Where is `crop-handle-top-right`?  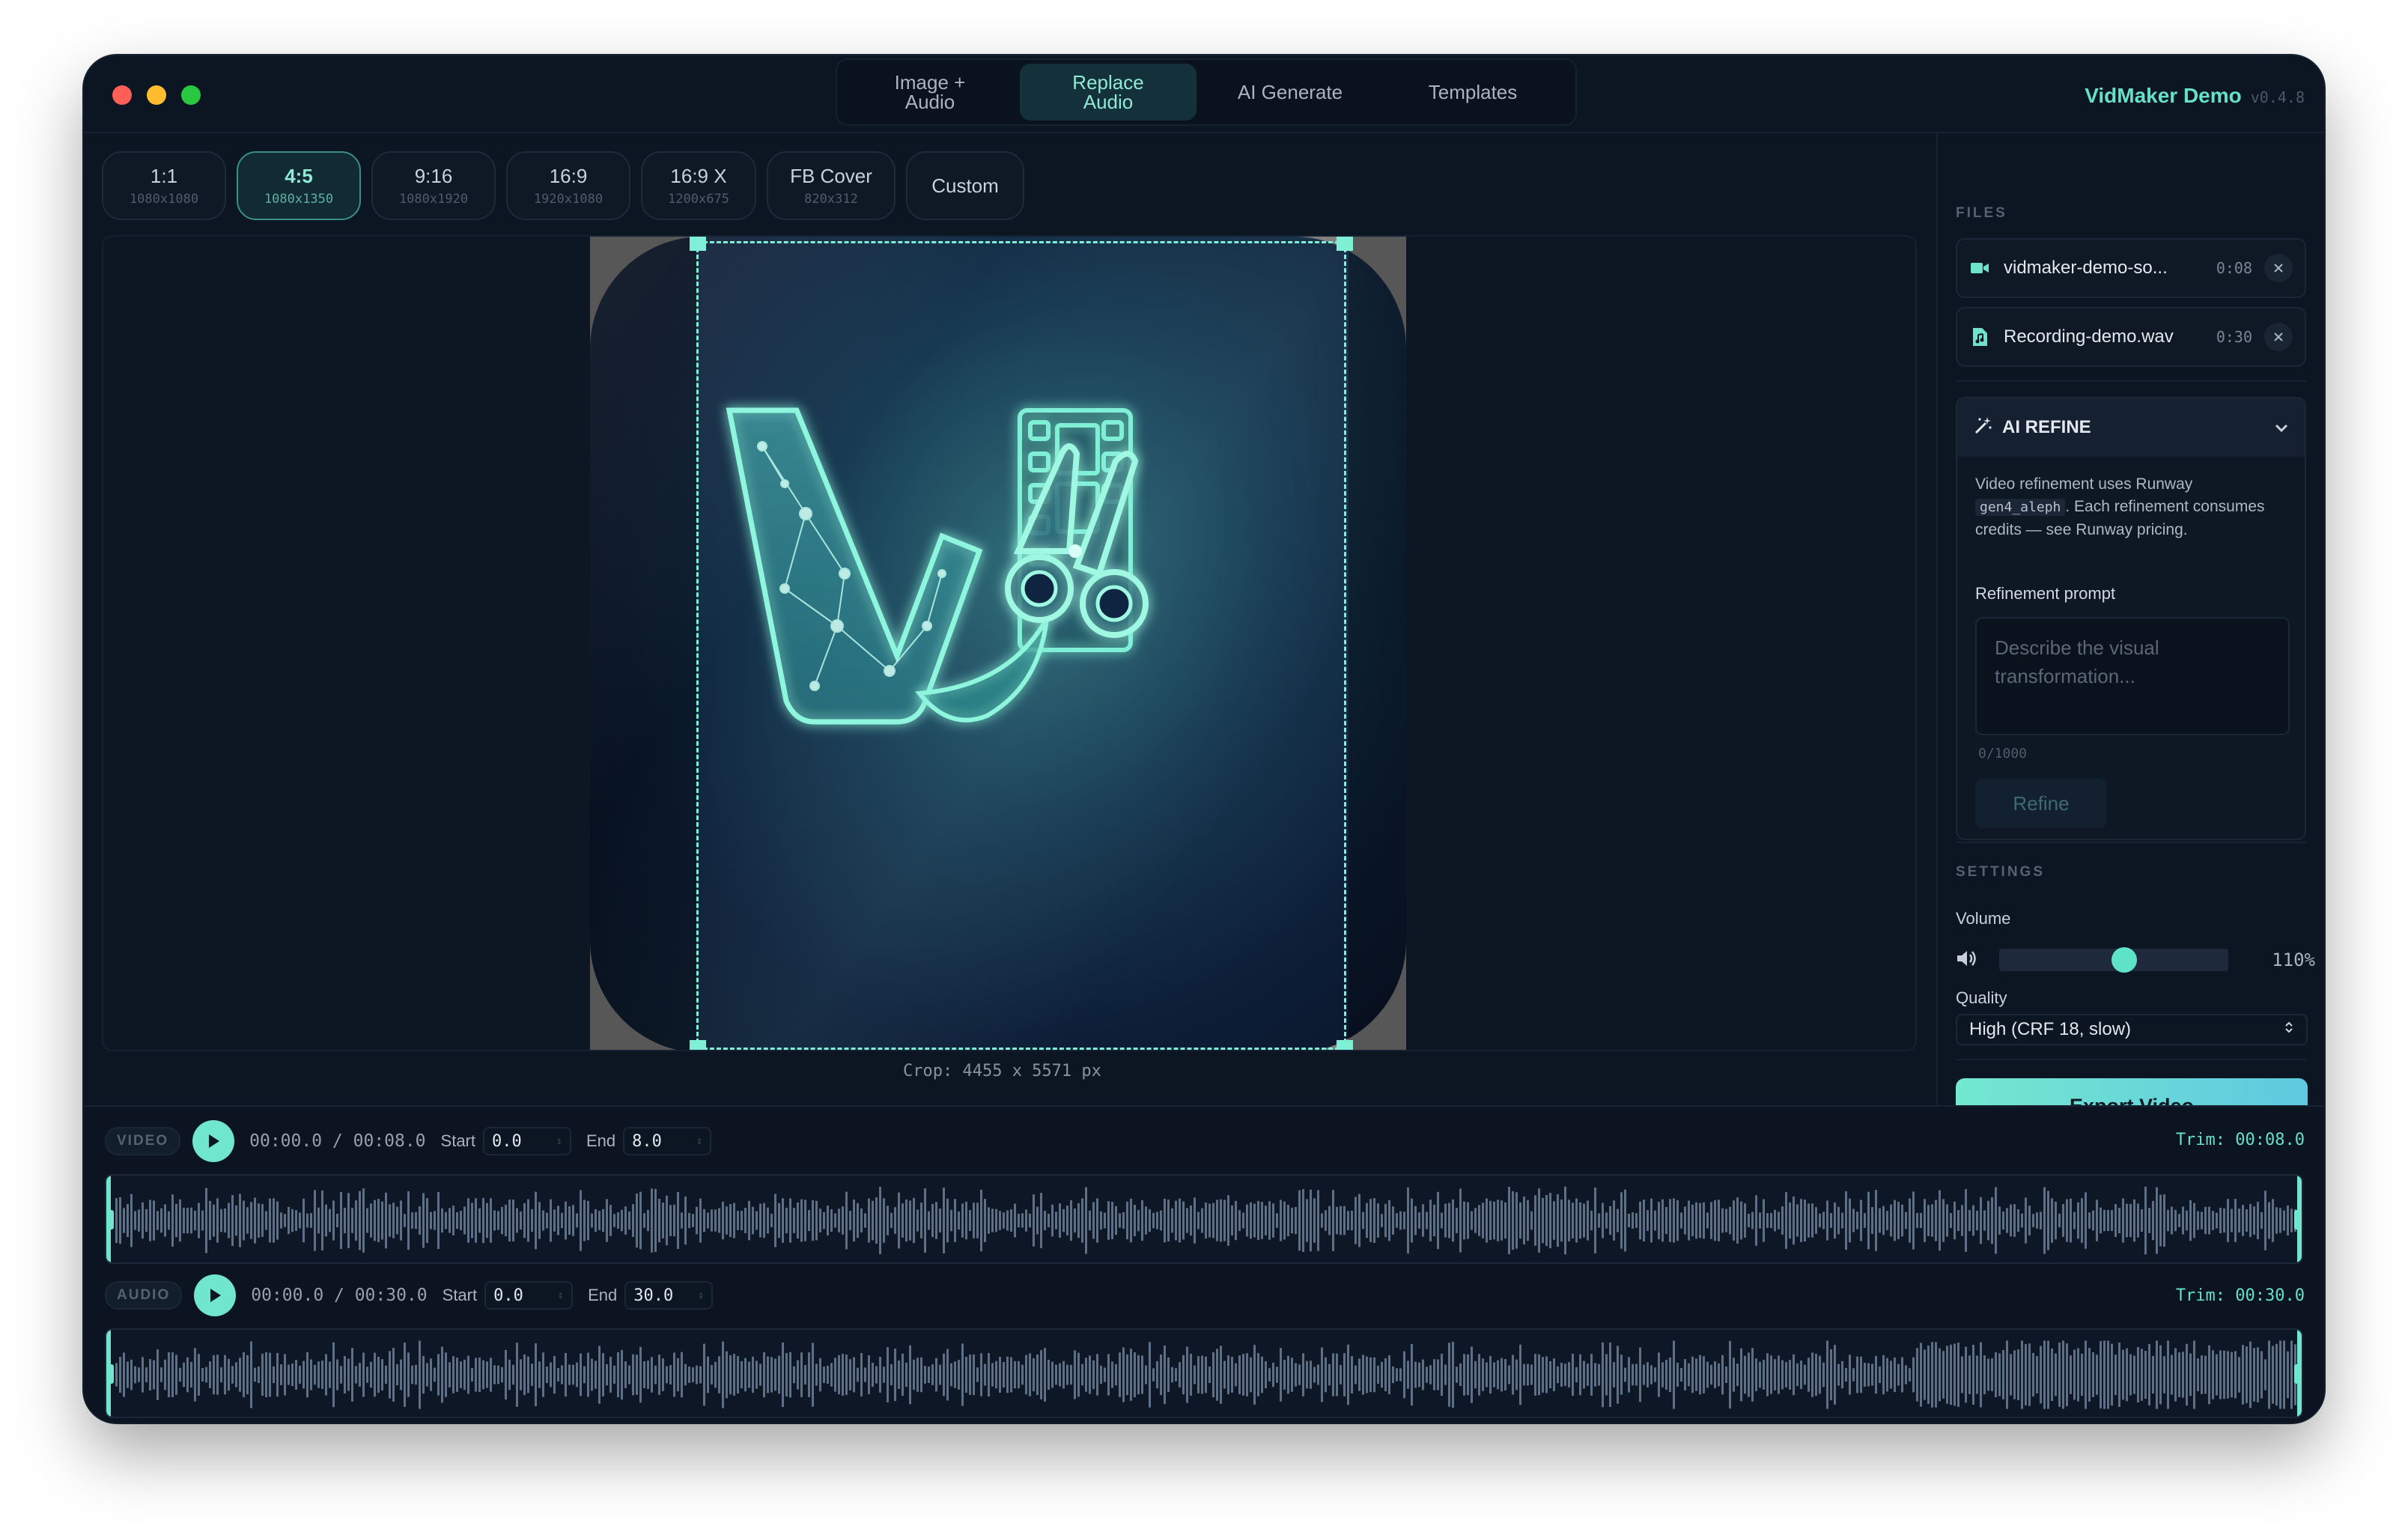
crop-handle-top-right is located at coordinates (1345, 244).